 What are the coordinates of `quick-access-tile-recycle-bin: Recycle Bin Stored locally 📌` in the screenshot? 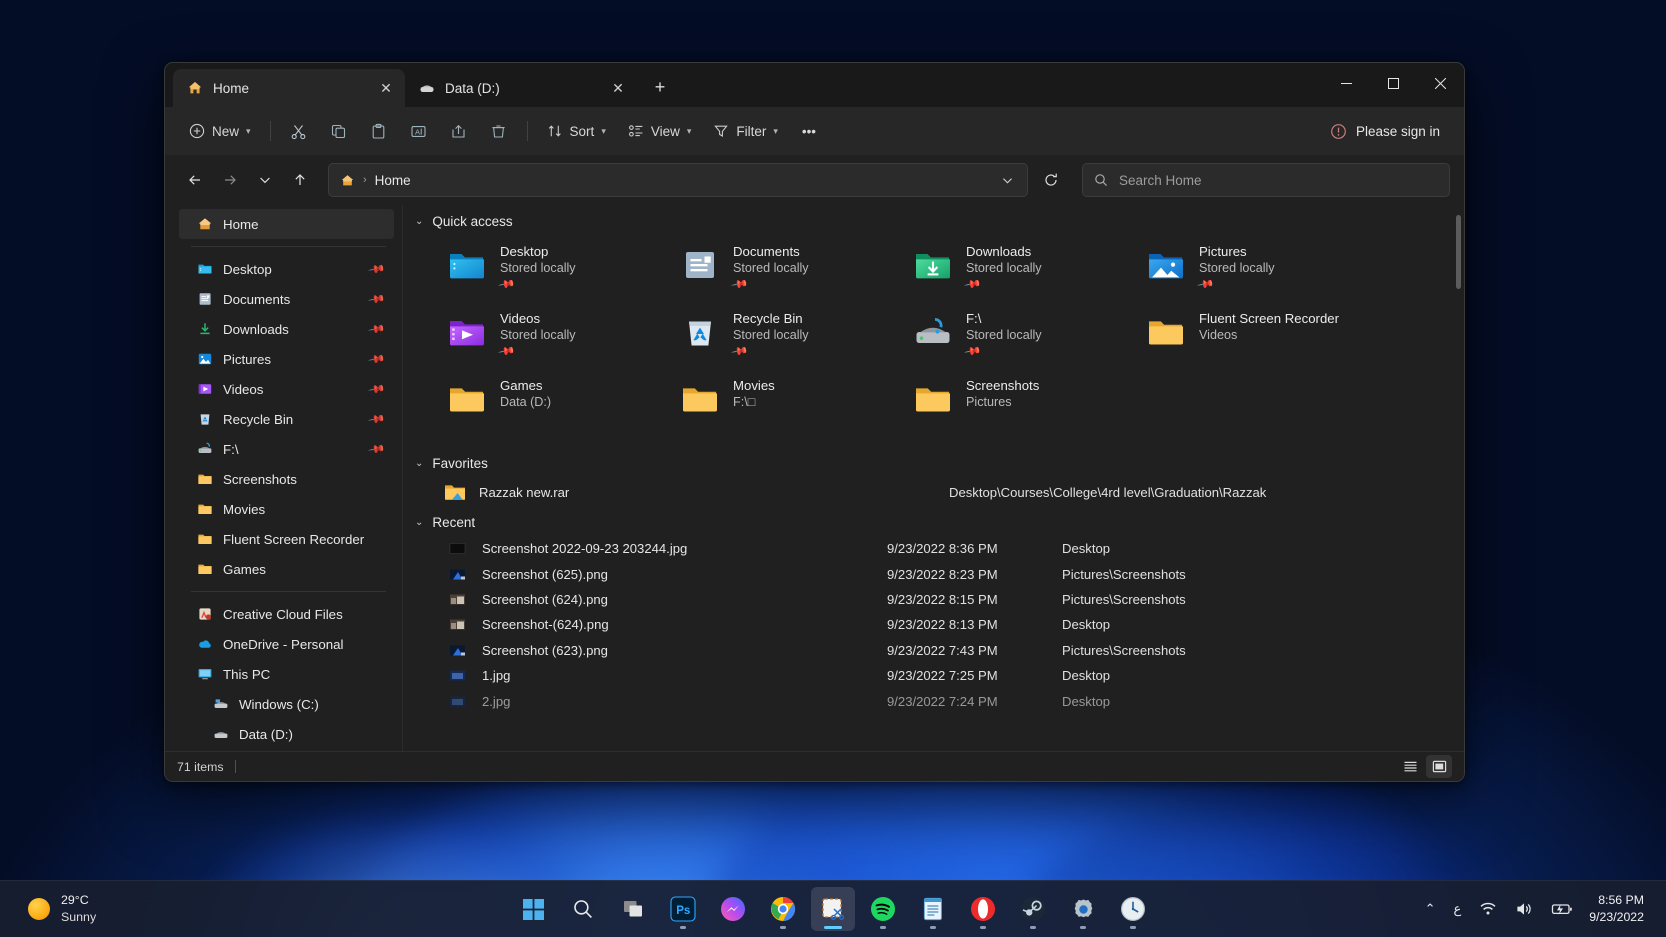 It's located at (790, 337).